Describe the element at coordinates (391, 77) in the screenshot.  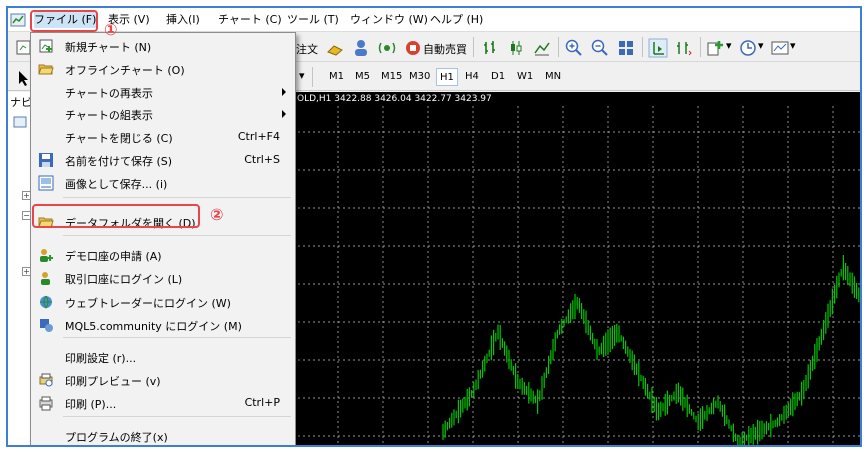
I see `timeframe-button-m15: M15` at that location.